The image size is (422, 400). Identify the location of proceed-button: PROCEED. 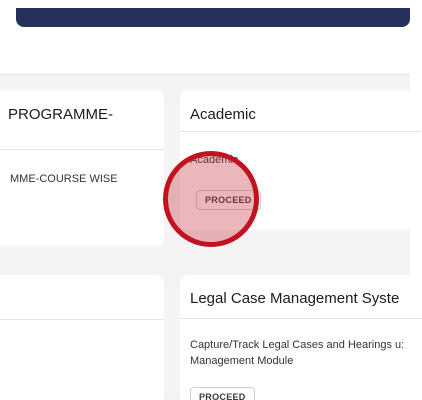
(222, 393).